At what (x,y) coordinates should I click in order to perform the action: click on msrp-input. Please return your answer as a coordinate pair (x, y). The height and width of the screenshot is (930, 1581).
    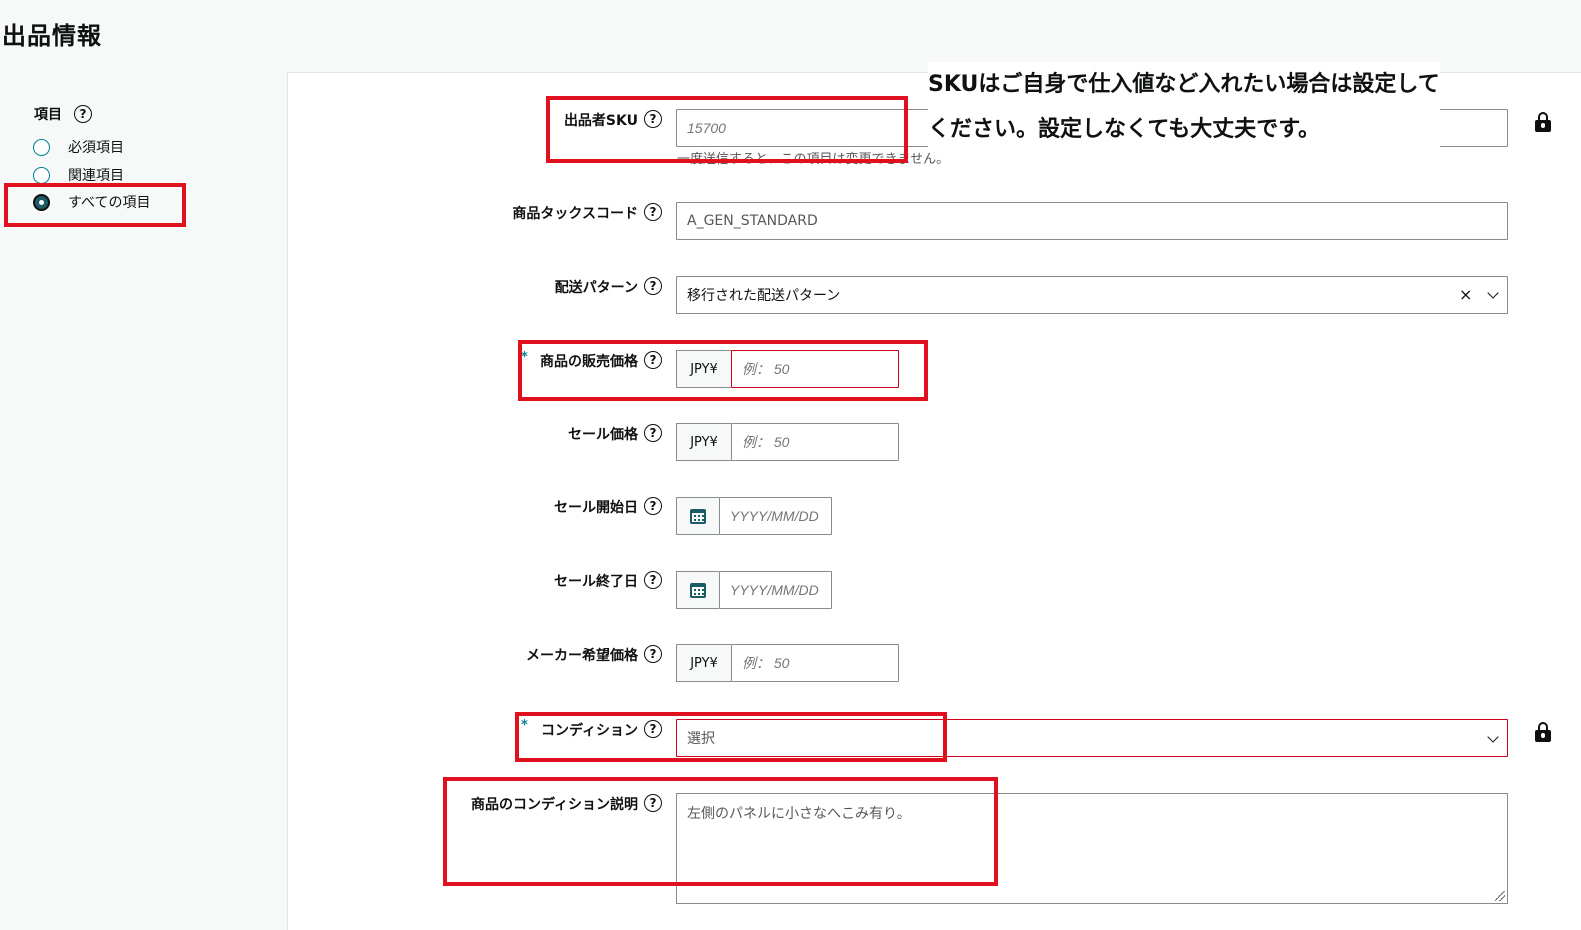
    Looking at the image, I should click on (815, 663).